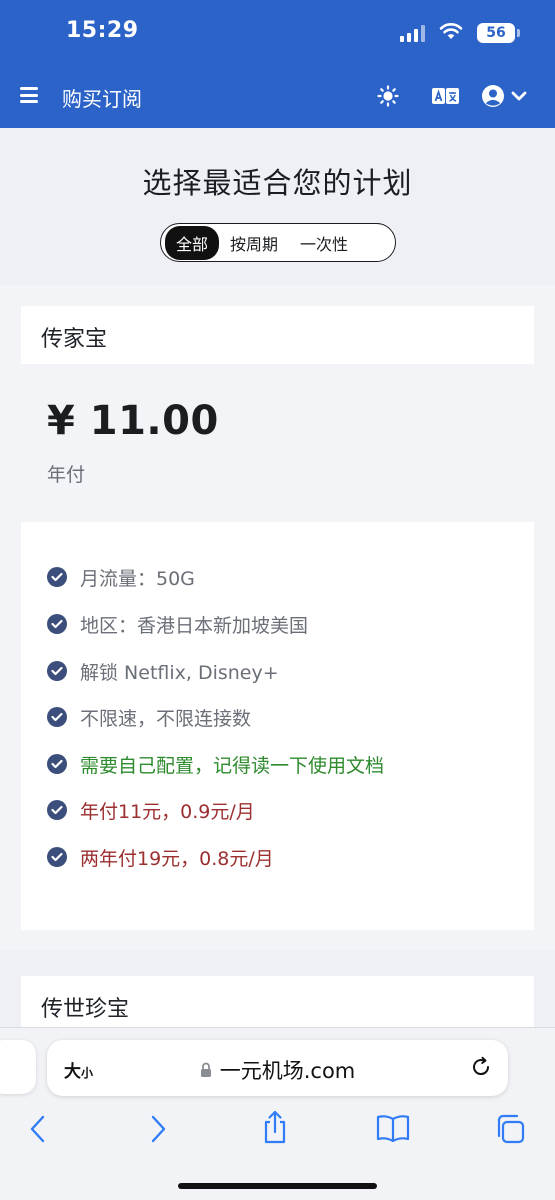 The image size is (555, 1200). I want to click on share-button, so click(275, 1129).